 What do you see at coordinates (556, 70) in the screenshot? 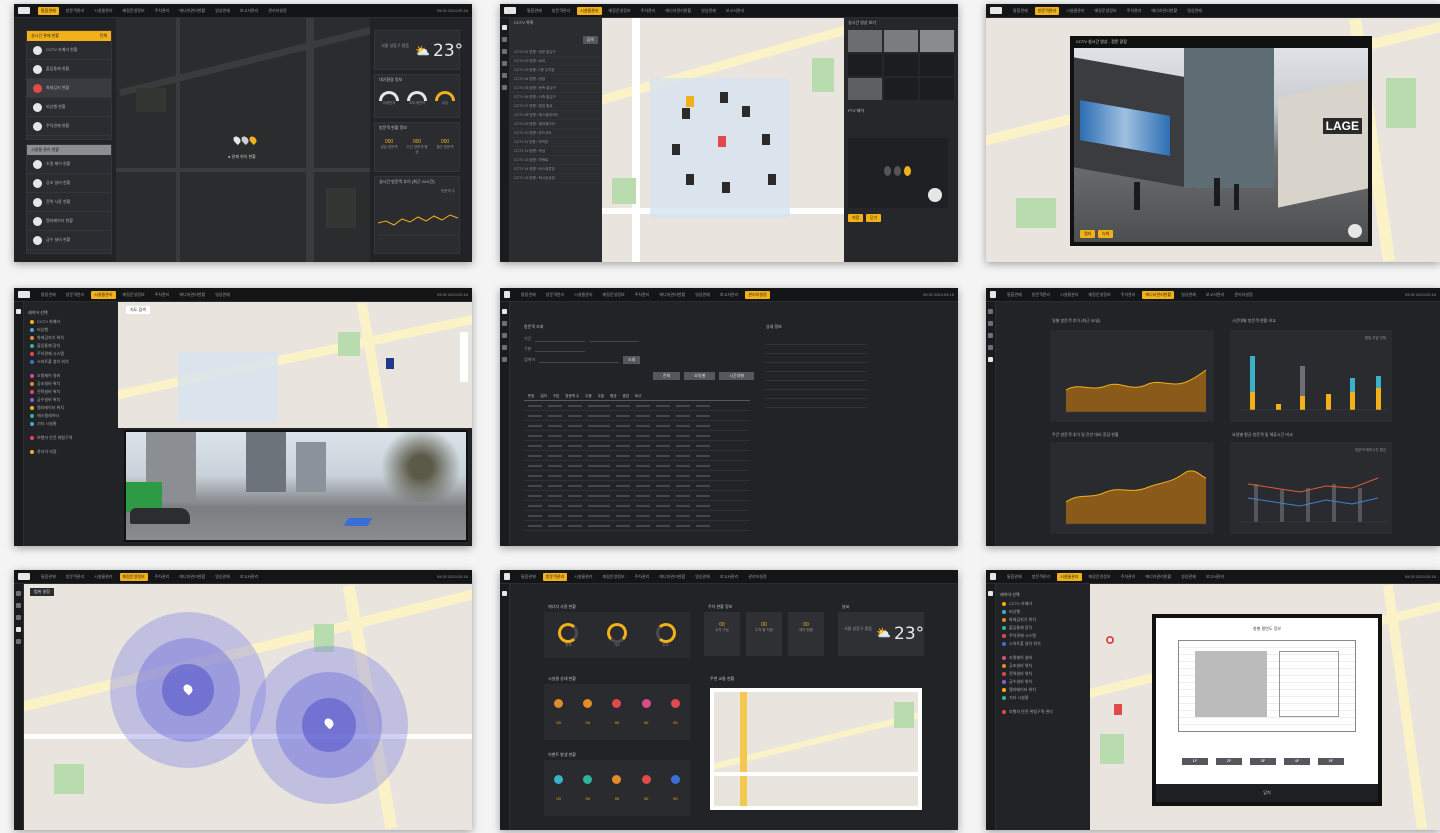
I see `table-row: CCTV 03 방향 / 1층 주차장` at bounding box center [556, 70].